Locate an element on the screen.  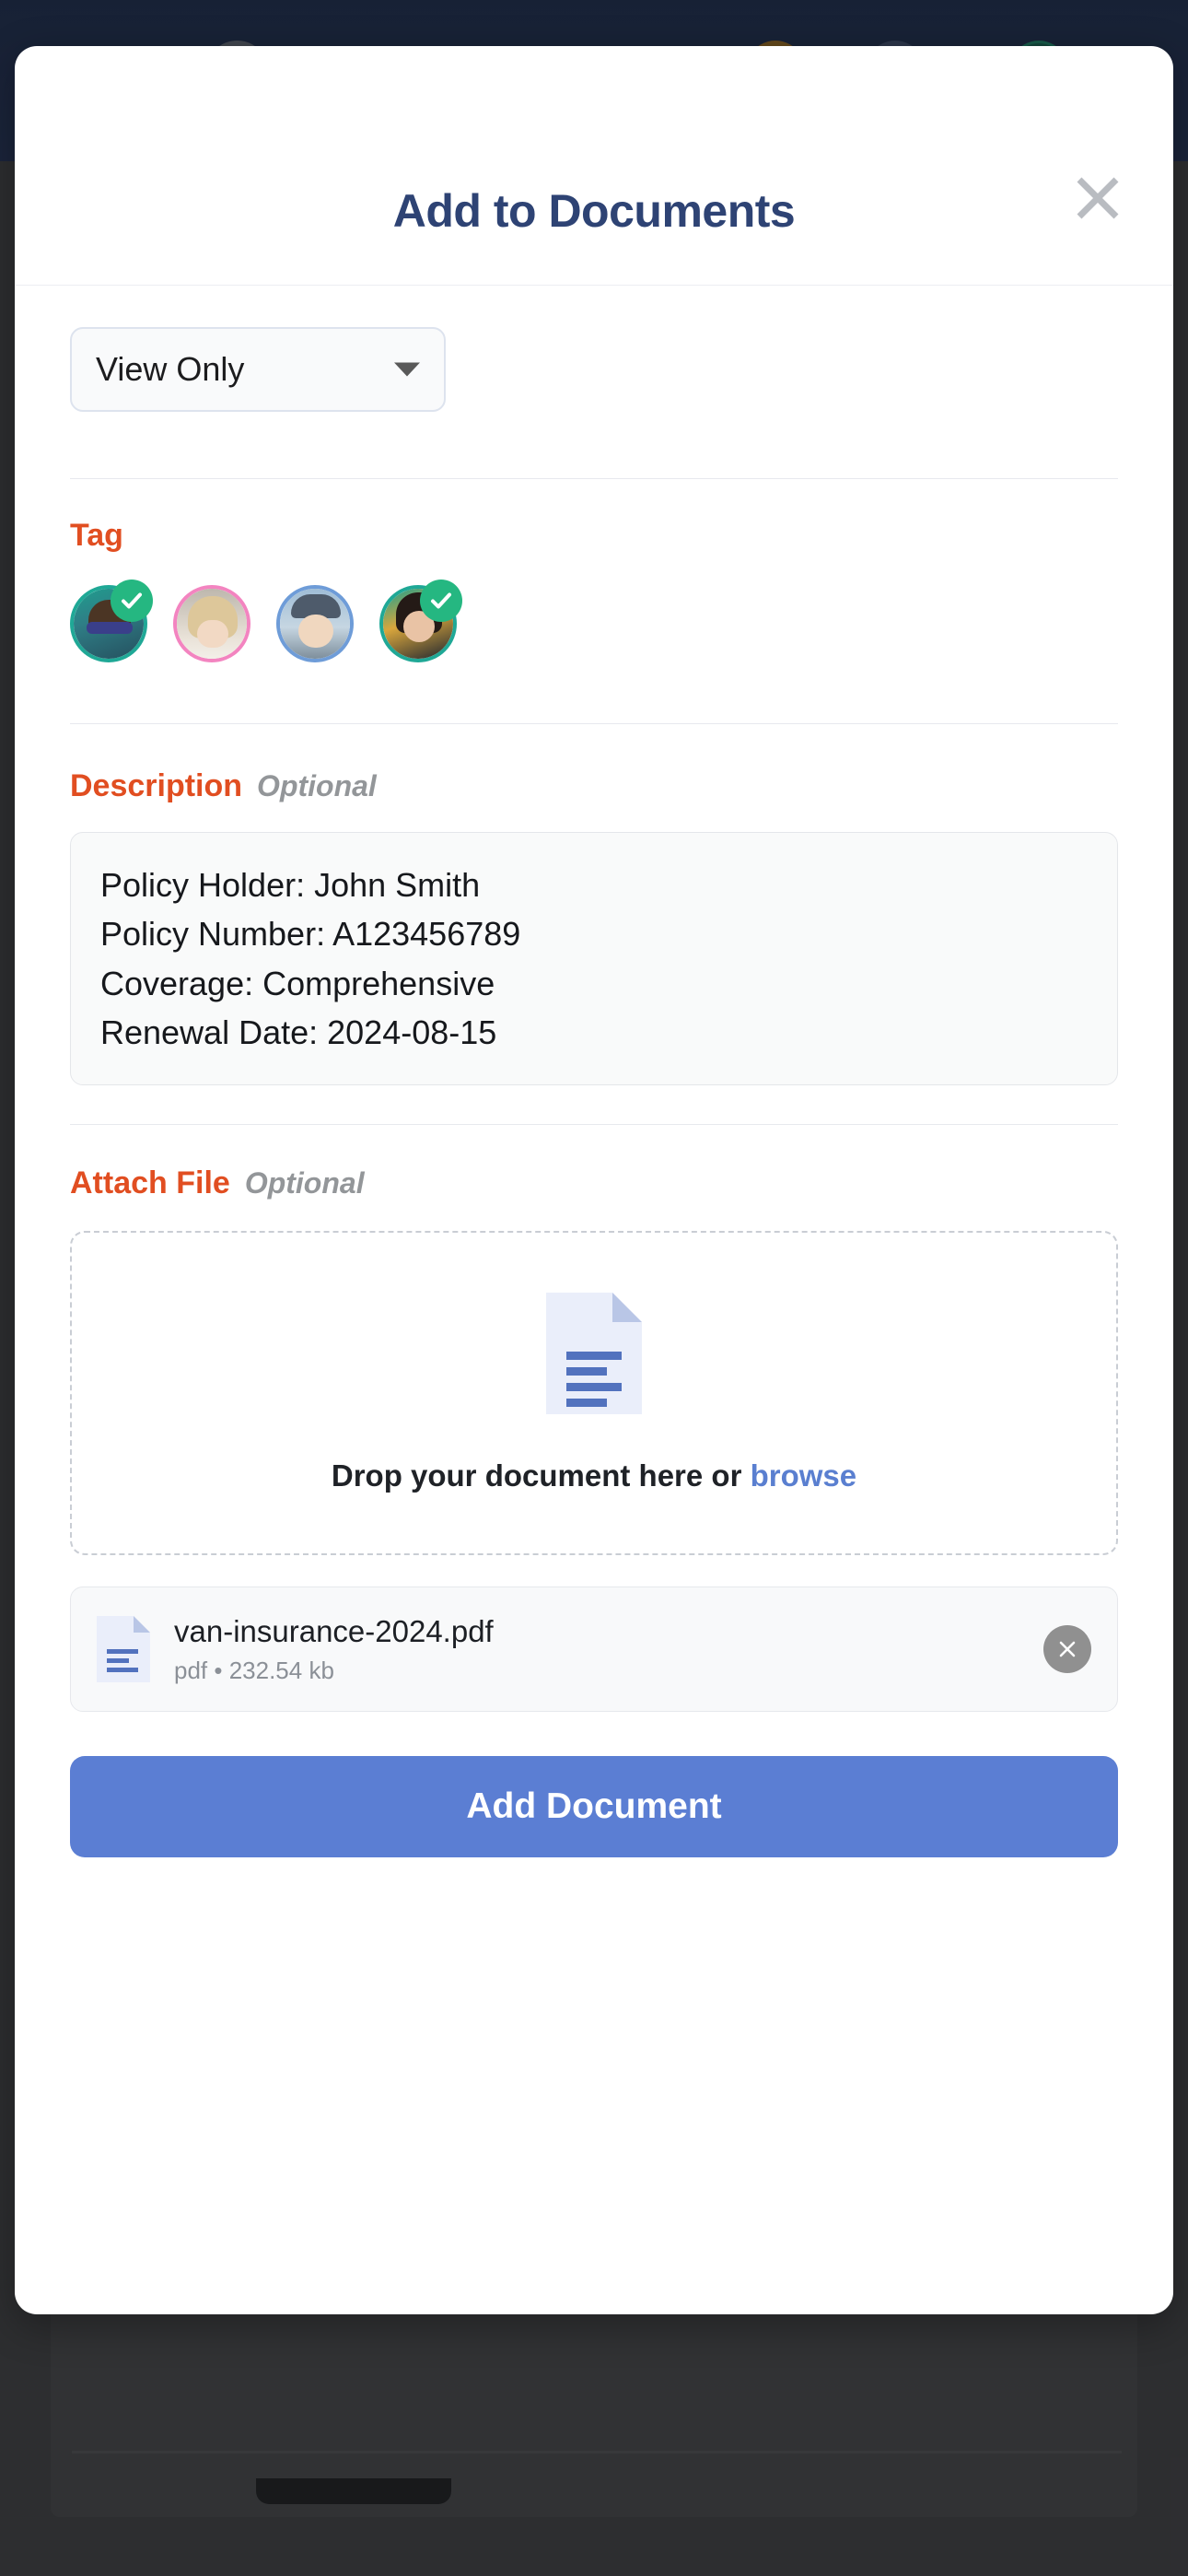
dropzone-text: Drop your document here or browse is located at coordinates (594, 1475).